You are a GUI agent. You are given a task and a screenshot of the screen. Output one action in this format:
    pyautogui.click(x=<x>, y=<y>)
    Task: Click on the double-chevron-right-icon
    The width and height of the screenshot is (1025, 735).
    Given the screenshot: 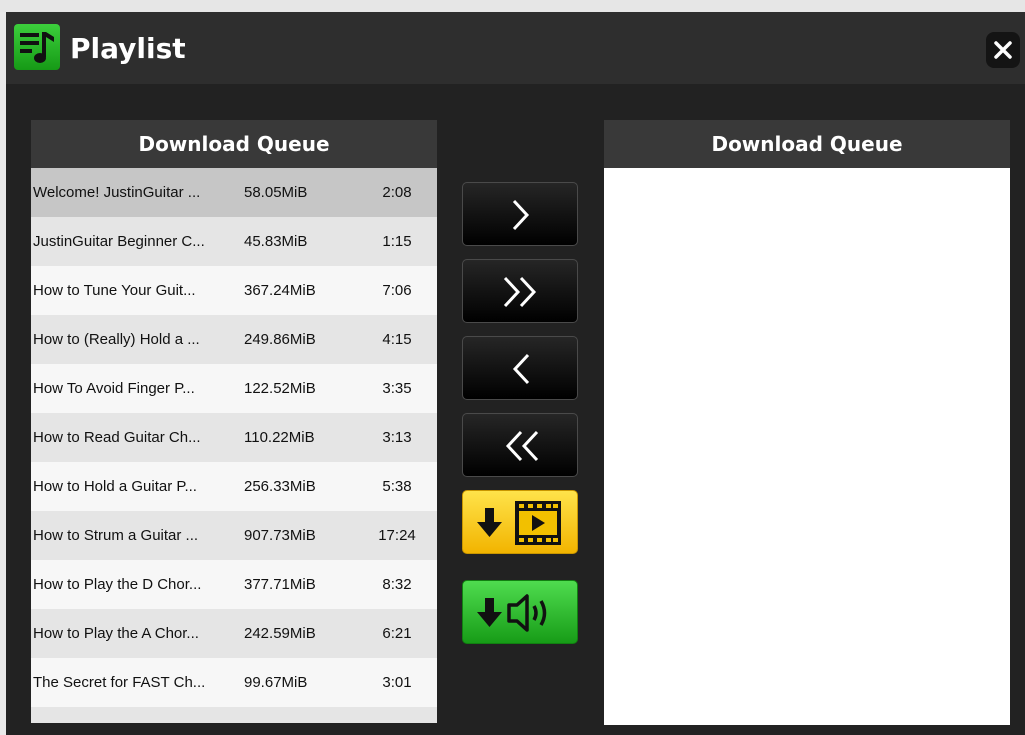 What is the action you would take?
    pyautogui.click(x=520, y=292)
    